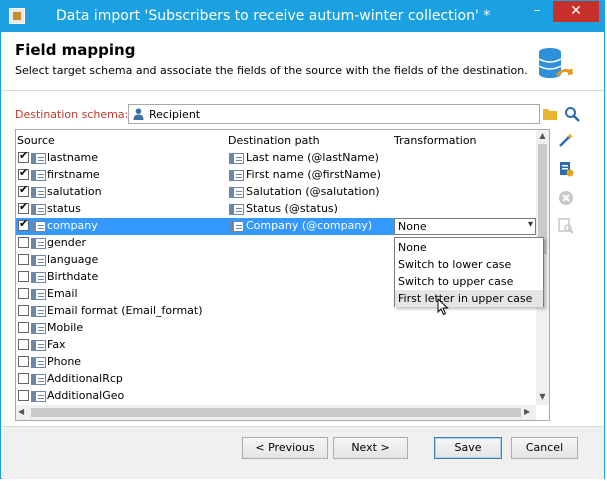 The width and height of the screenshot is (607, 481). I want to click on zoom-detail-icon, so click(566, 226).